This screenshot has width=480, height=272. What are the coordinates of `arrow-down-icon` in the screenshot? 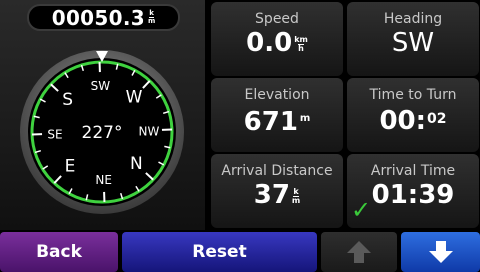 It's located at (440, 252).